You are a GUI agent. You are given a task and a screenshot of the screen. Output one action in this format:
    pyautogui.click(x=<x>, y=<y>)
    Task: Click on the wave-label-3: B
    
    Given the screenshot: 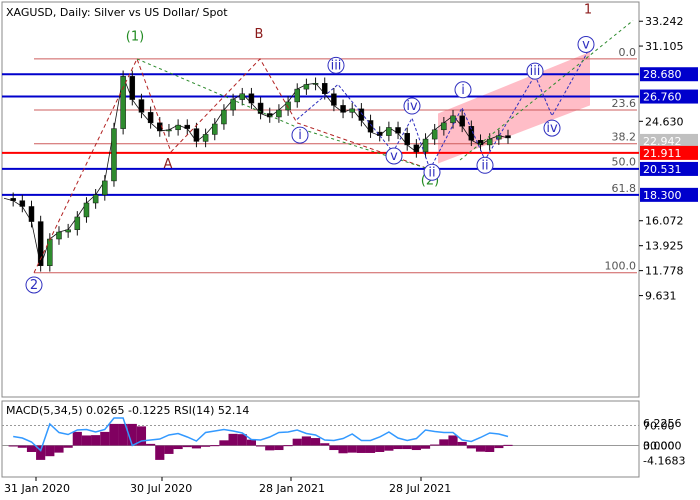 What is the action you would take?
    pyautogui.click(x=259, y=34)
    